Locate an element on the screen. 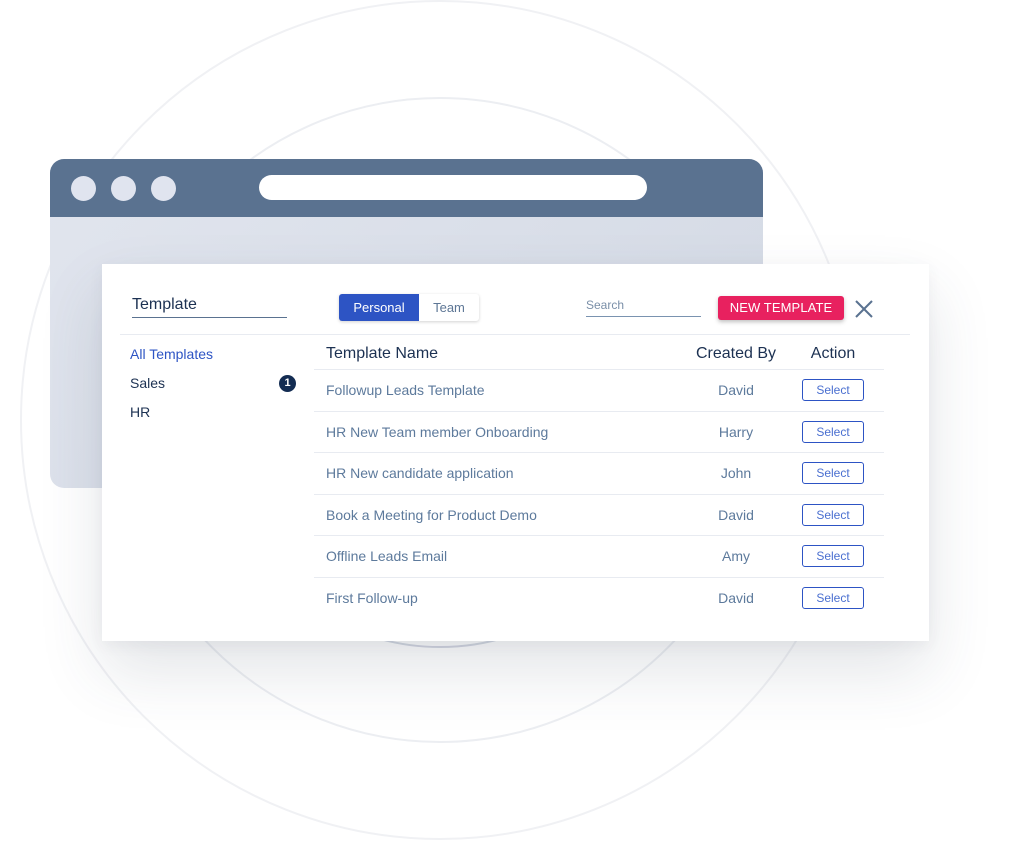  search-input: Search is located at coordinates (643, 307).